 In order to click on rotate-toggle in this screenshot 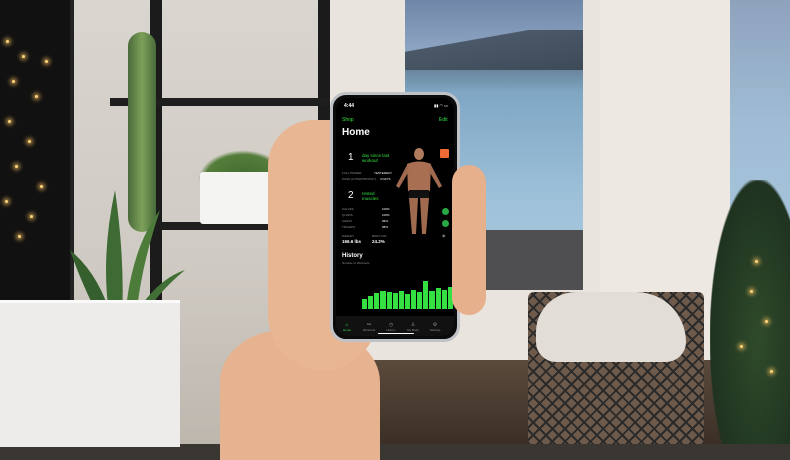, I will do `click(445, 211)`.